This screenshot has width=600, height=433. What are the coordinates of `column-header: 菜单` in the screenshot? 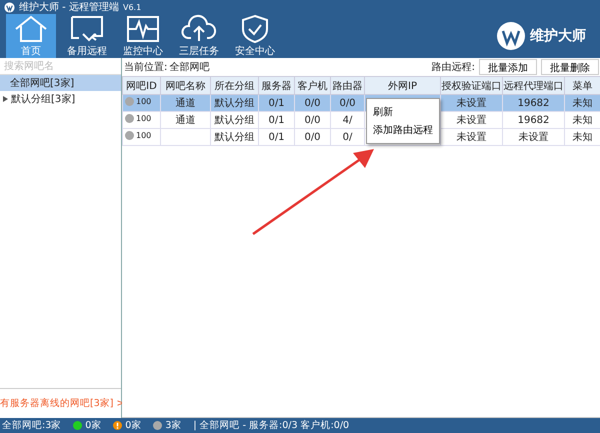 It's located at (582, 85).